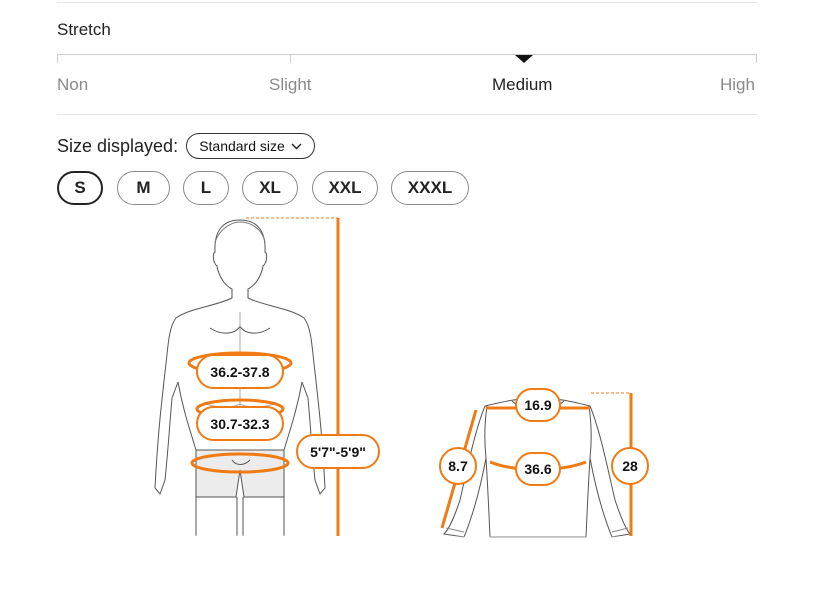 The height and width of the screenshot is (602, 816). I want to click on shoulder-measure-badge: 16.9, so click(538, 405).